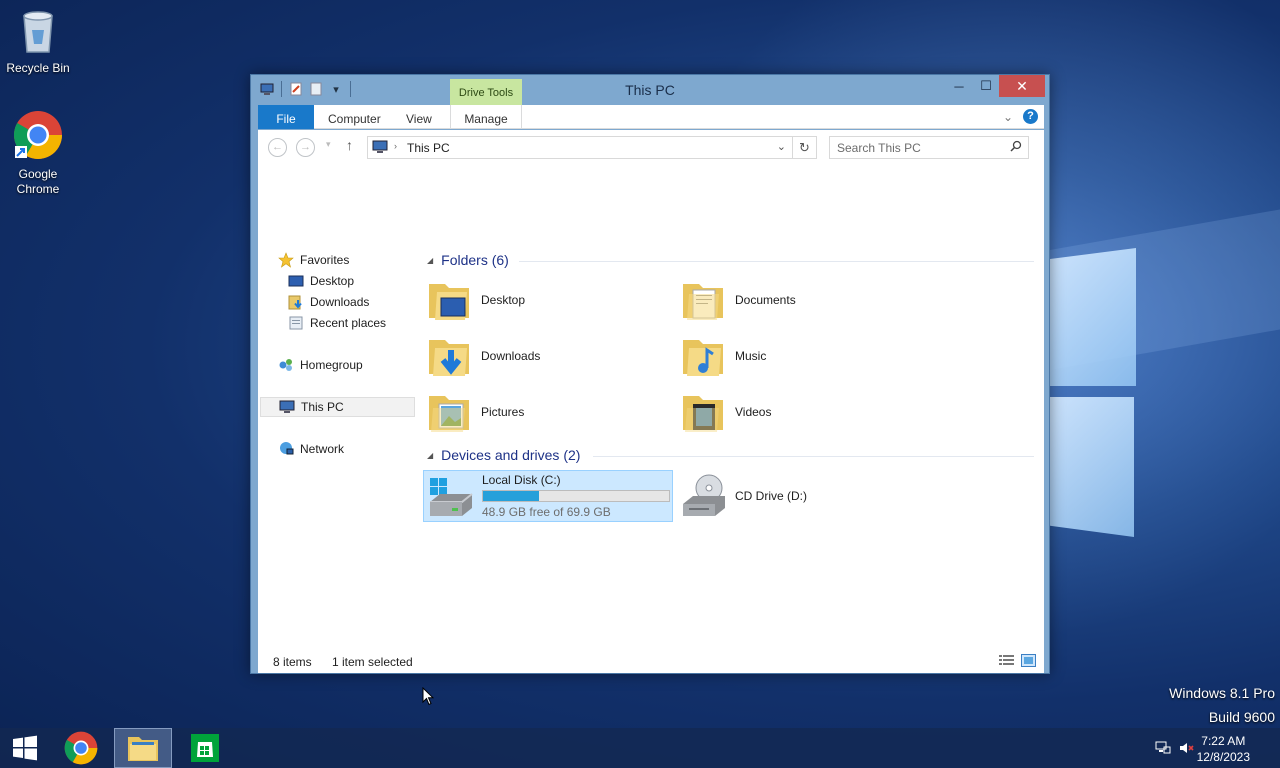  I want to click on downloads-icon, so click(296, 302).